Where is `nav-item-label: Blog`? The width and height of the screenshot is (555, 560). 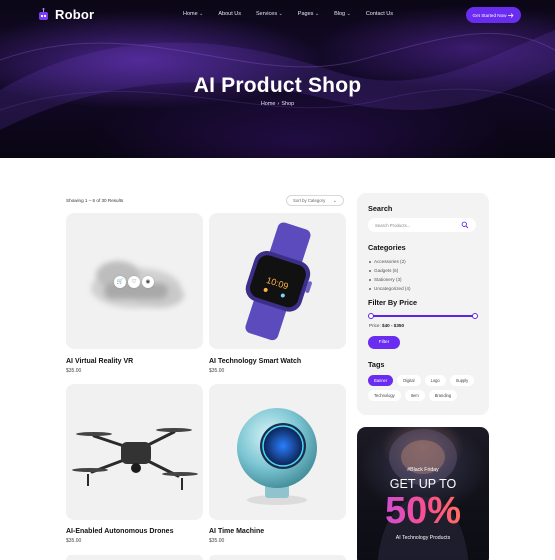
nav-item-label: Blog is located at coordinates (340, 14).